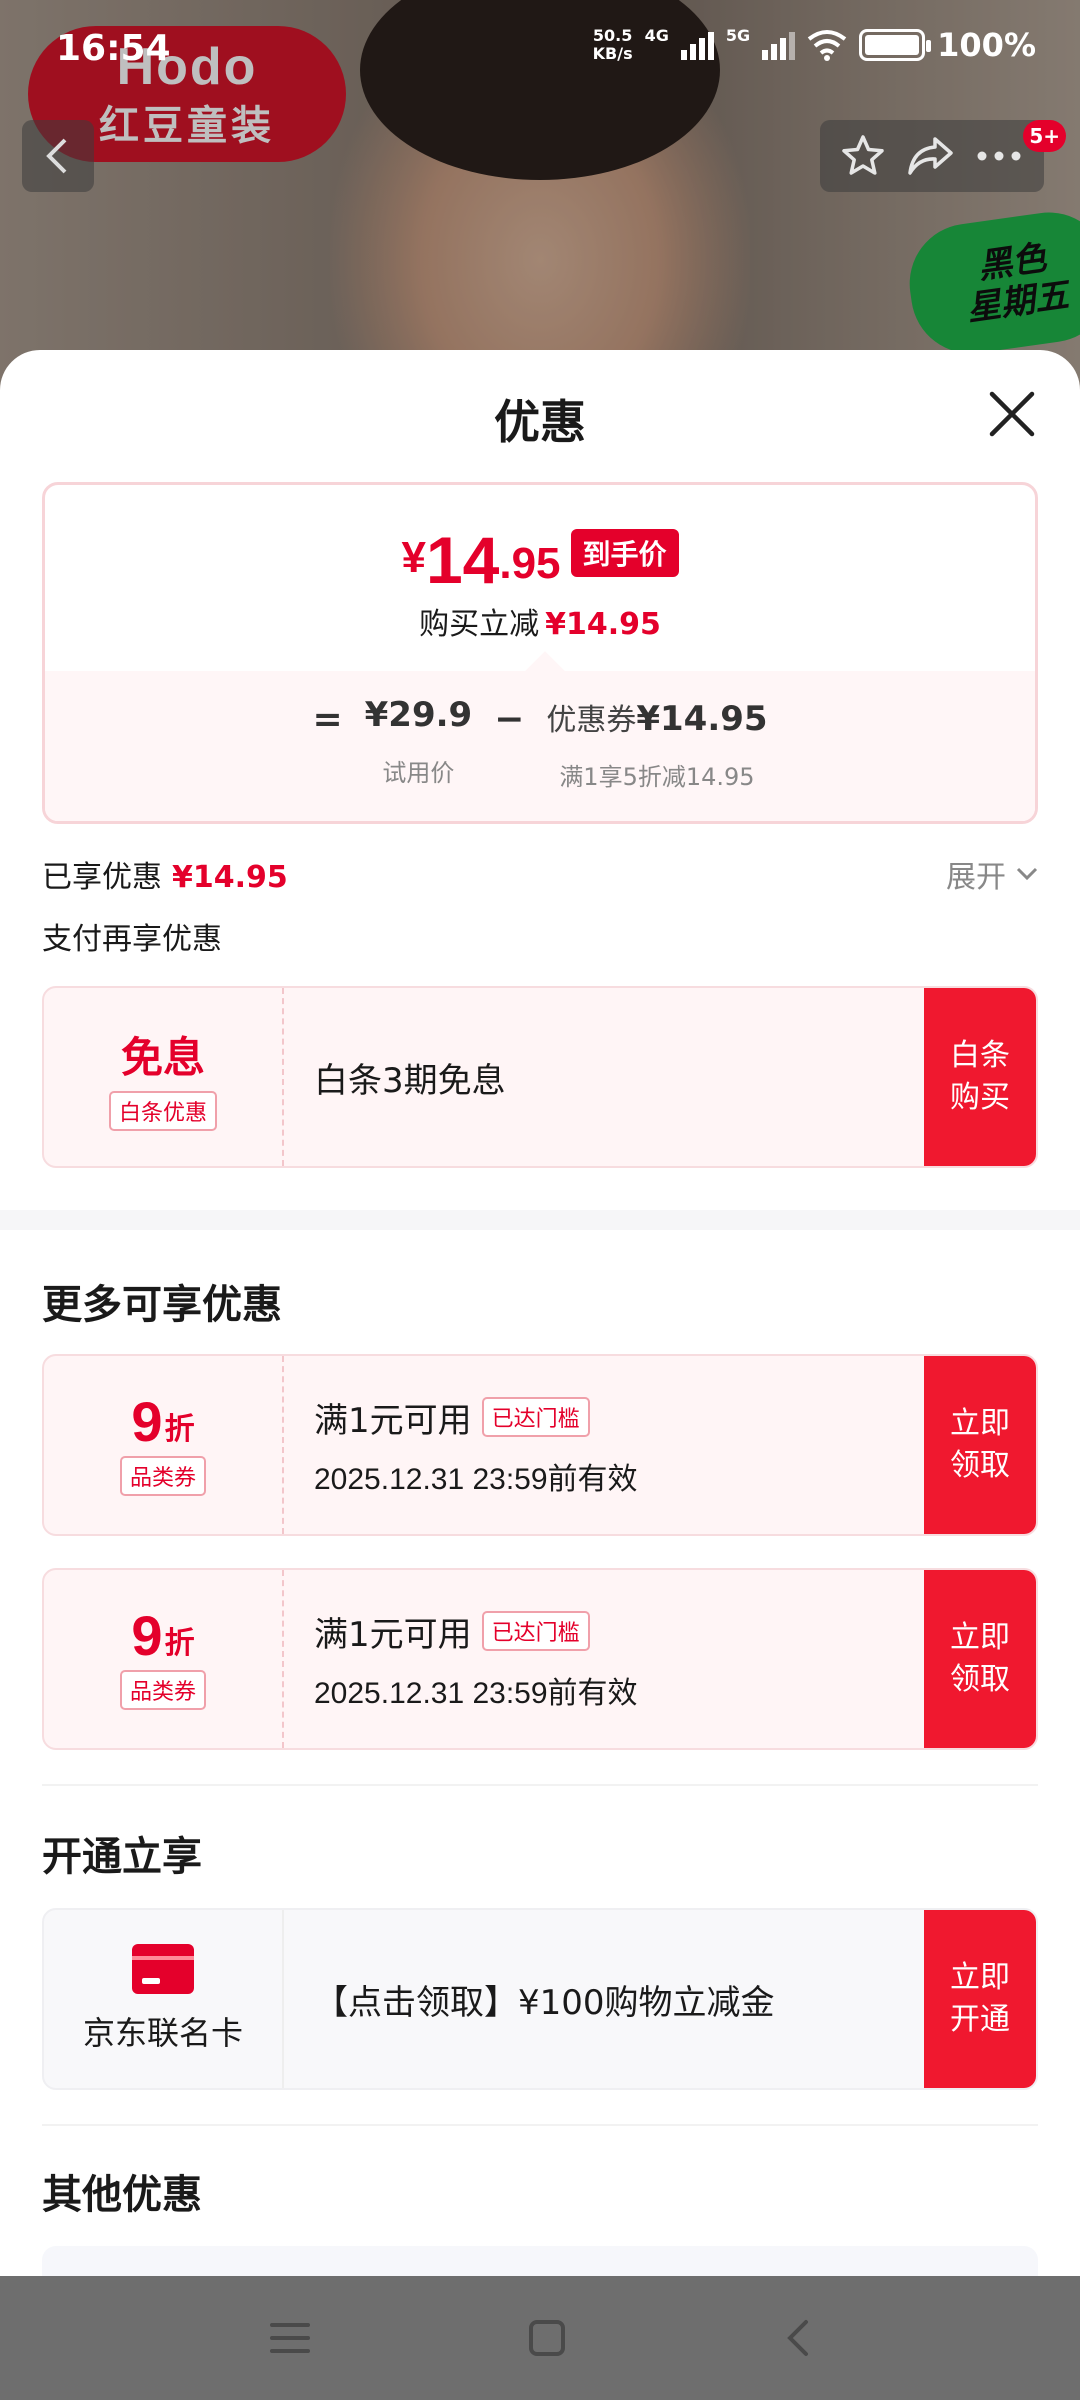  I want to click on final-price-line: ¥ 14 .95 到手价, so click(540, 560).